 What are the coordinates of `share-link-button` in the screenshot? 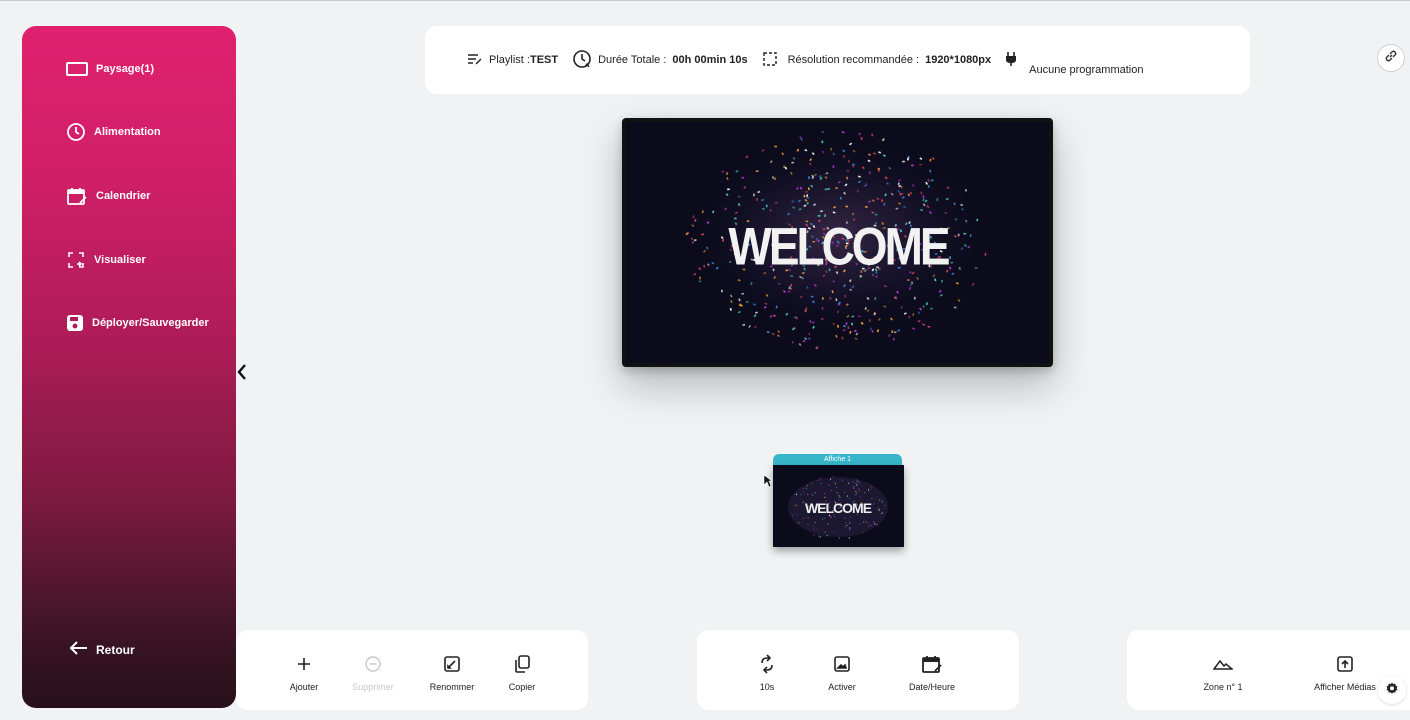 It's located at (1391, 58).